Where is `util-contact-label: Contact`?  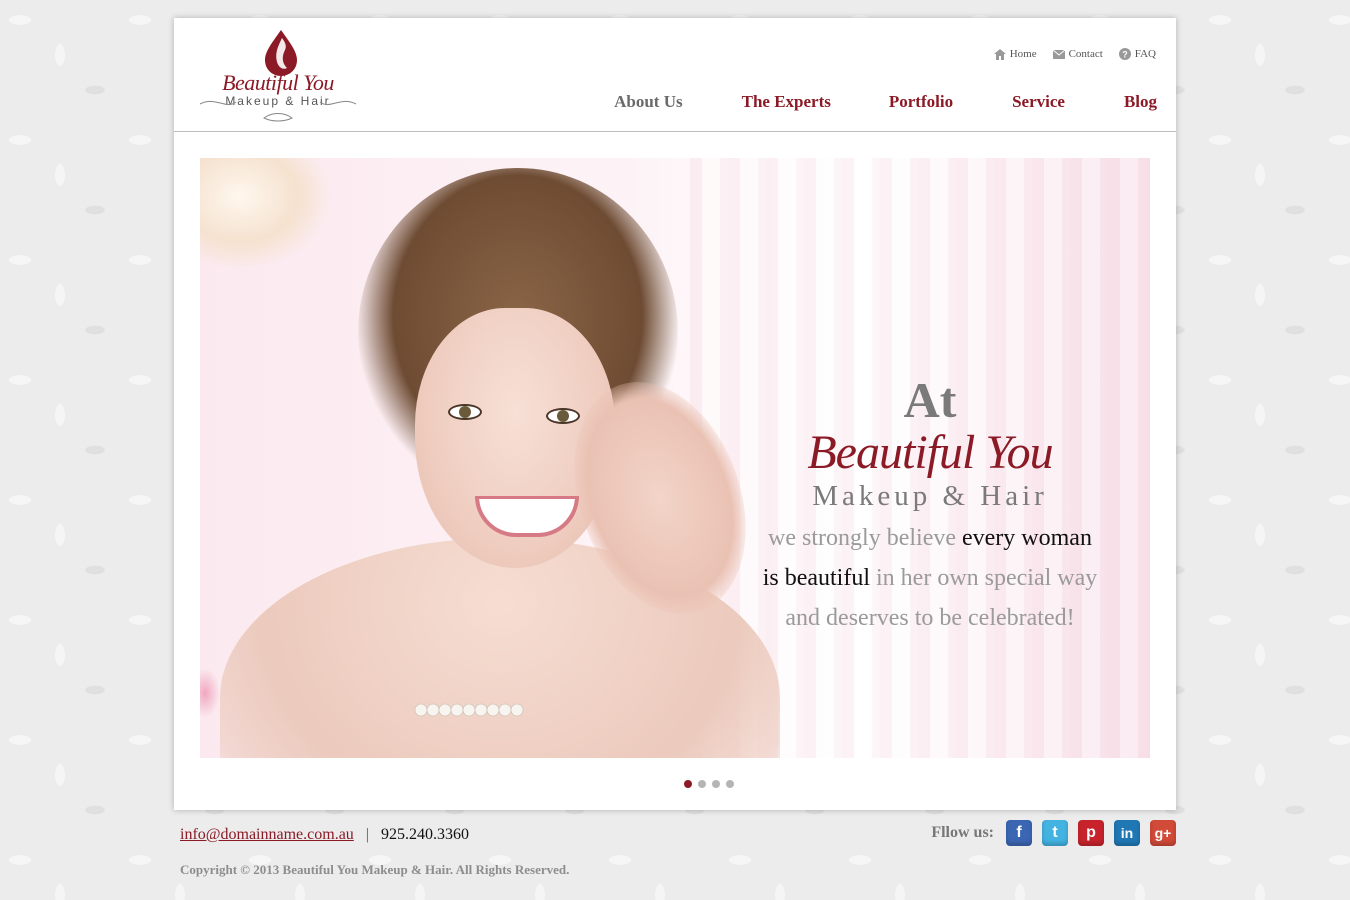
util-contact-label: Contact is located at coordinates (1085, 54).